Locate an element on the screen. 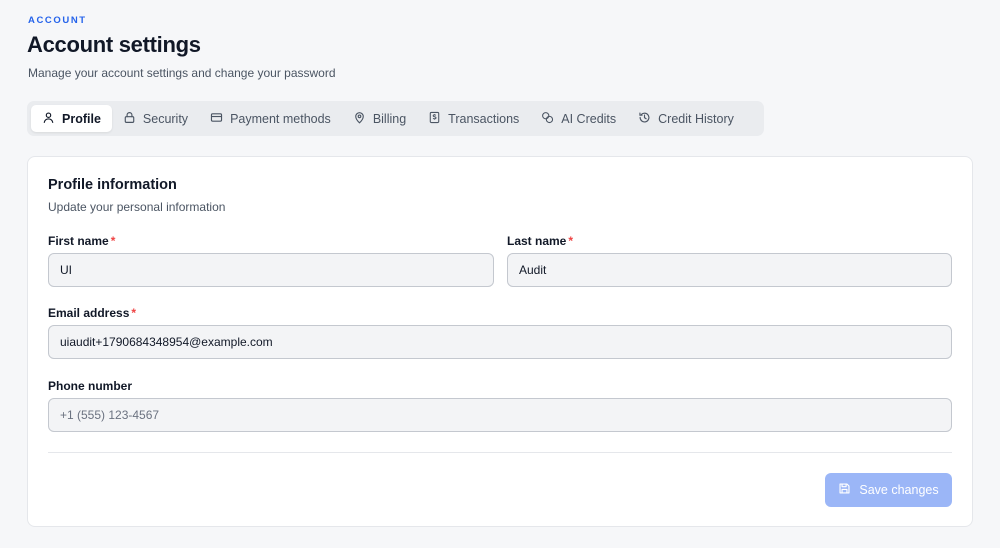 This screenshot has height=548, width=1000. card-subtitle: Update your personal information is located at coordinates (137, 207).